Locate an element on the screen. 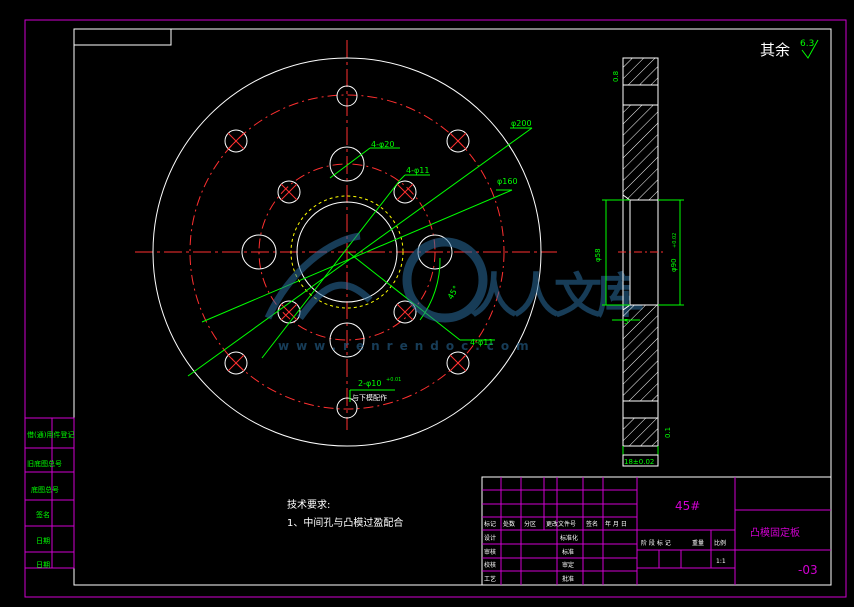 The height and width of the screenshot is (607, 854). dim-phi90-tol: +0.02 is located at coordinates (675, 240).